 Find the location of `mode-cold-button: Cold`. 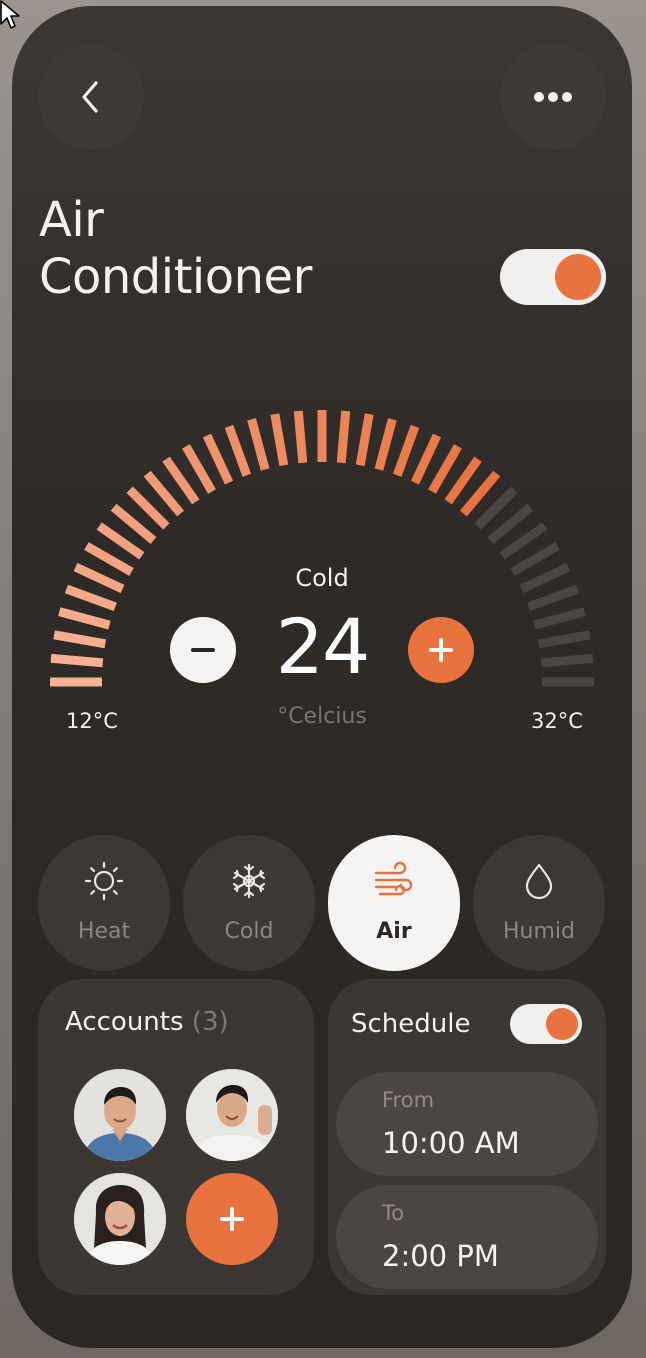

mode-cold-button: Cold is located at coordinates (249, 903).